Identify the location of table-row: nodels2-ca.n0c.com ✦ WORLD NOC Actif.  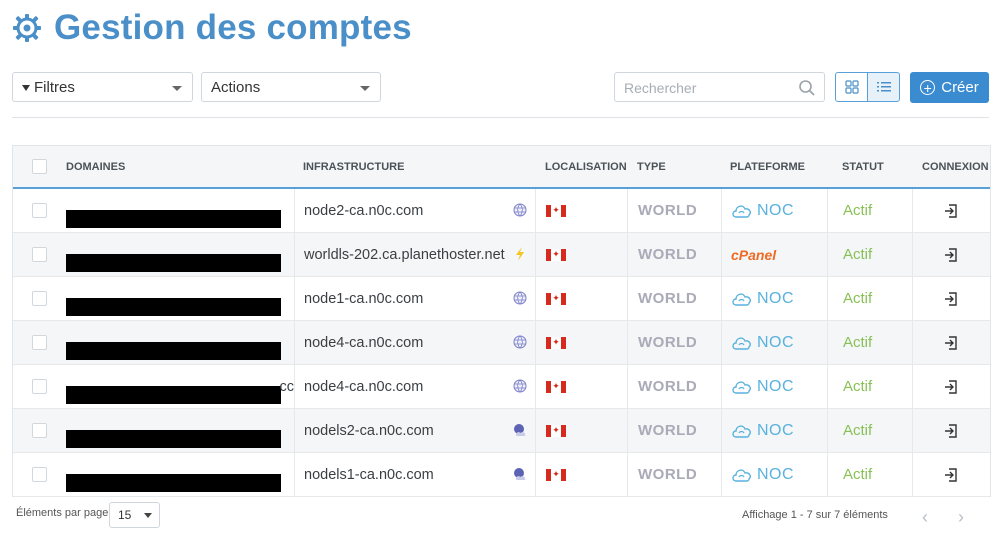
(501, 431).